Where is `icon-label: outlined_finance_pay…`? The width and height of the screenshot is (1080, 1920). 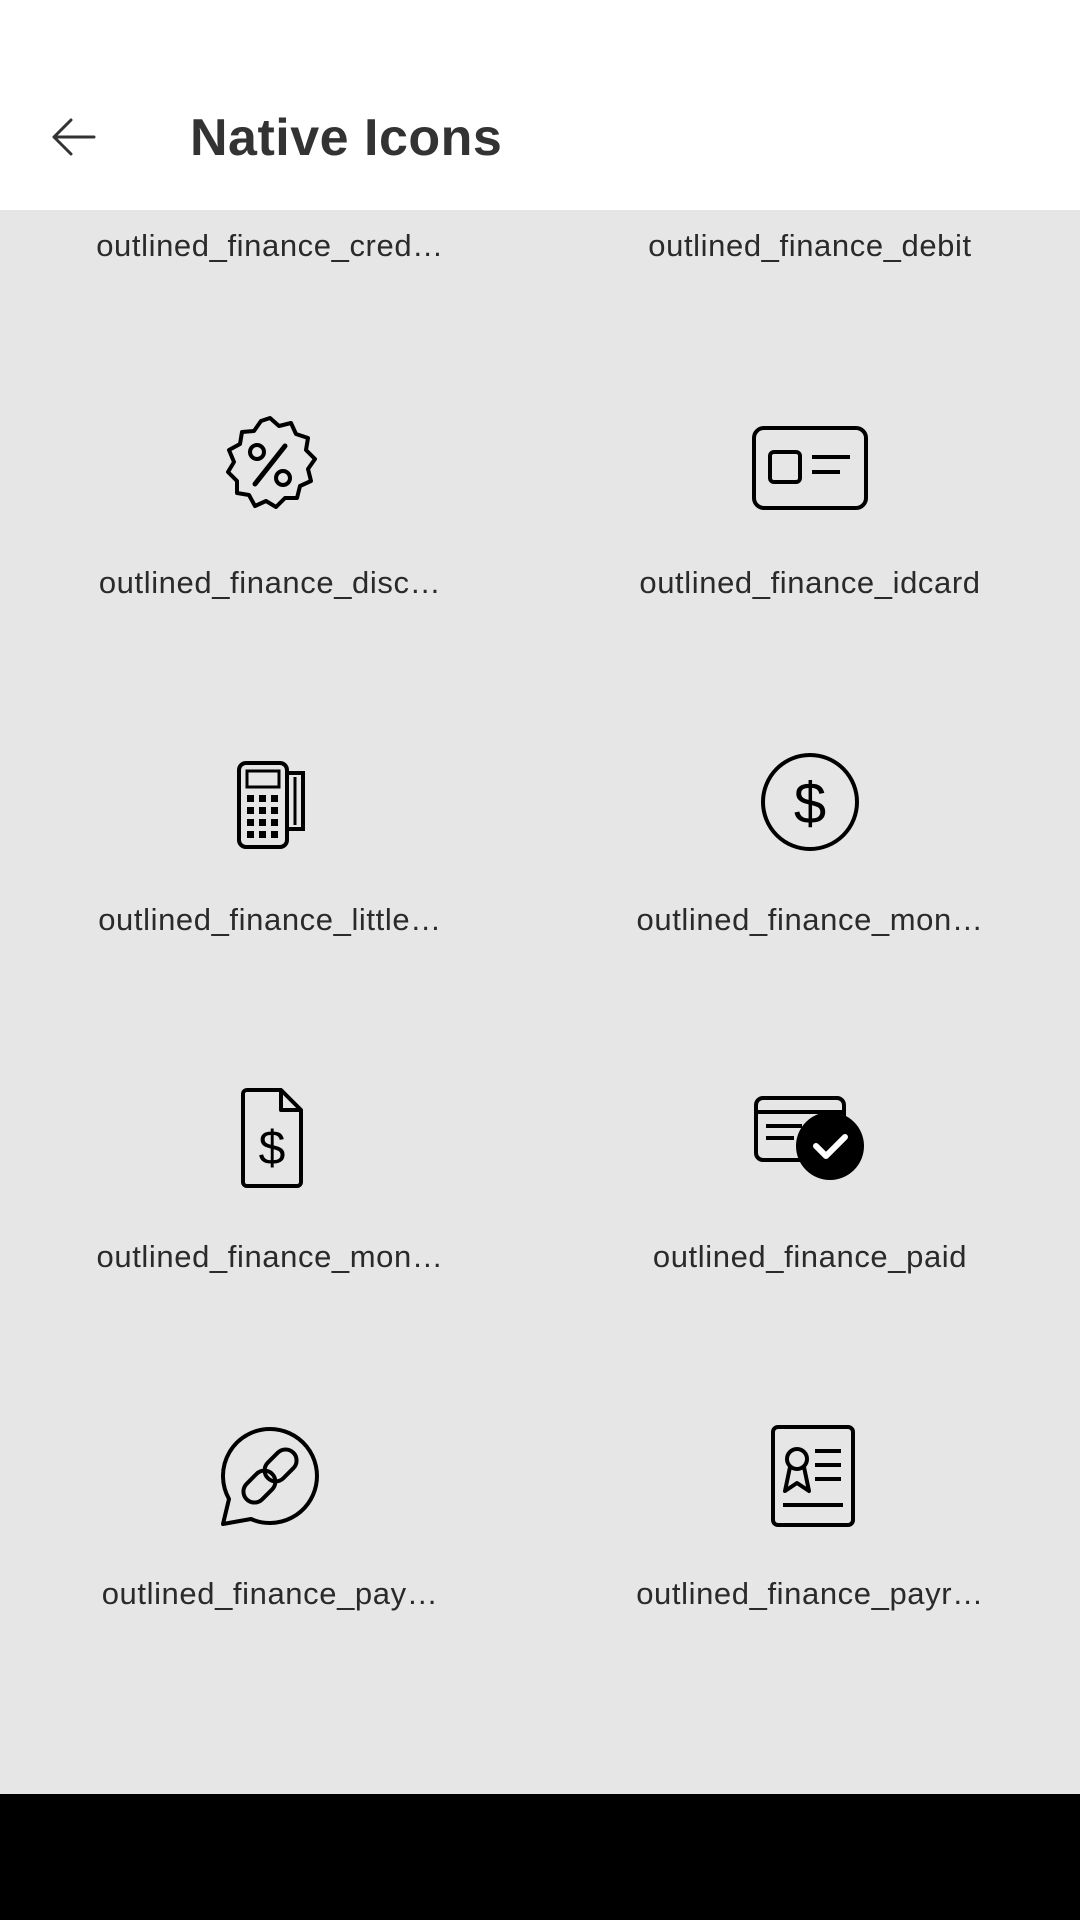 icon-label: outlined_finance_pay… is located at coordinates (270, 1593).